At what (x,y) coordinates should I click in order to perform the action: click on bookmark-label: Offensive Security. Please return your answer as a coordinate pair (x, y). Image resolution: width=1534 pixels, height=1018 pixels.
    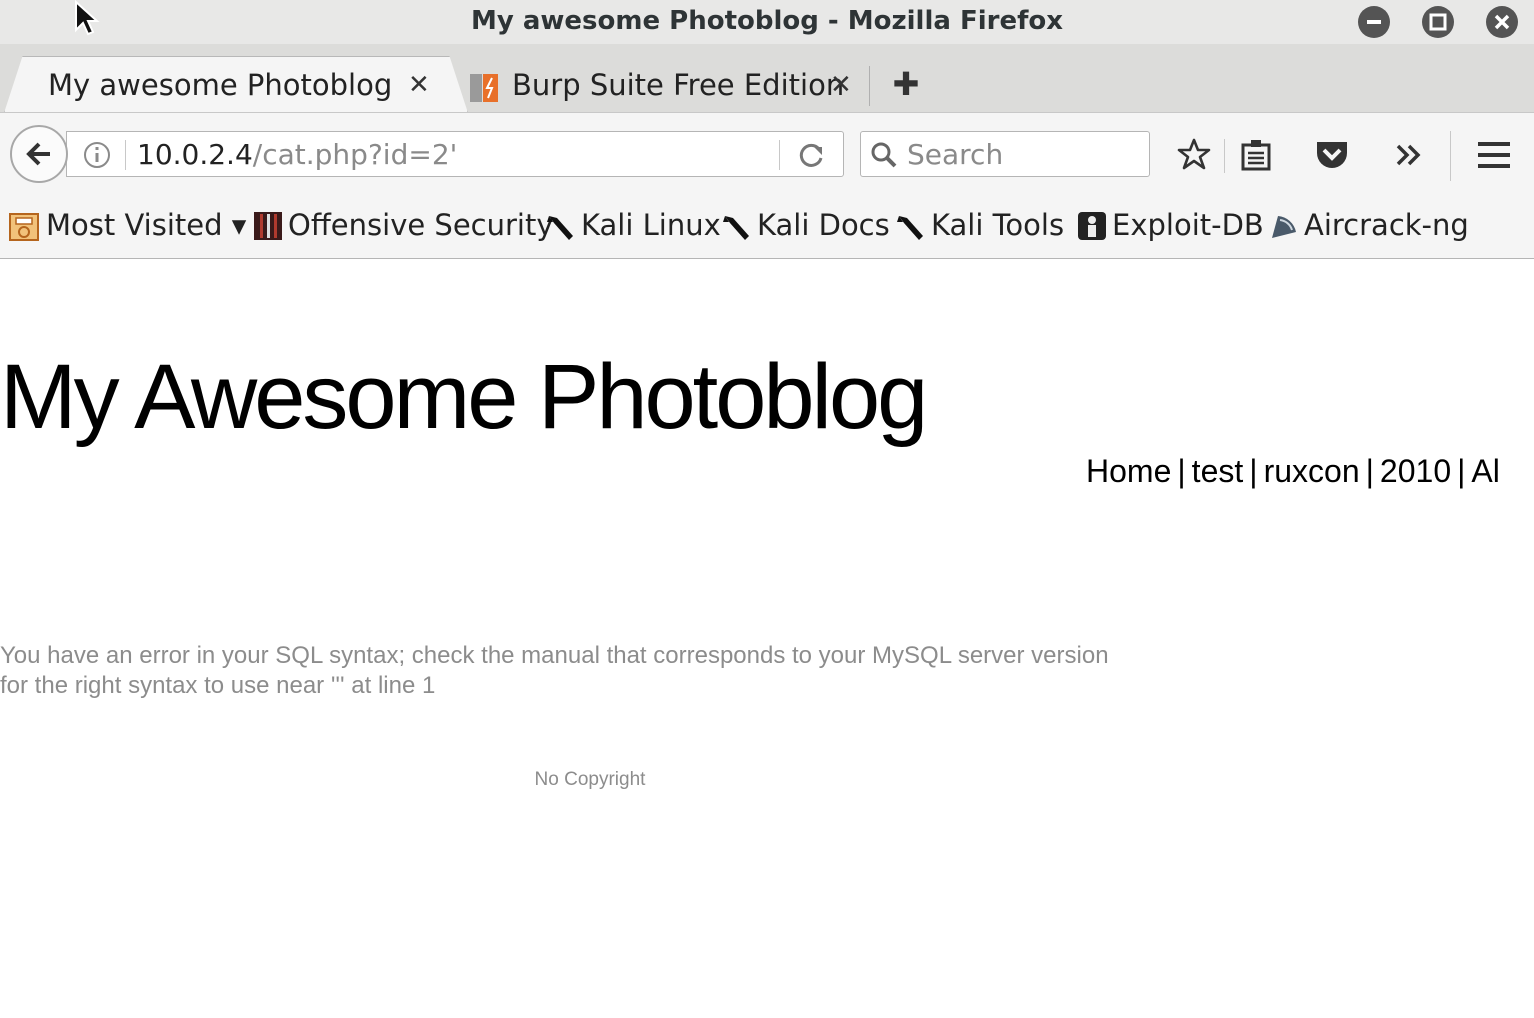
    Looking at the image, I should click on (421, 225).